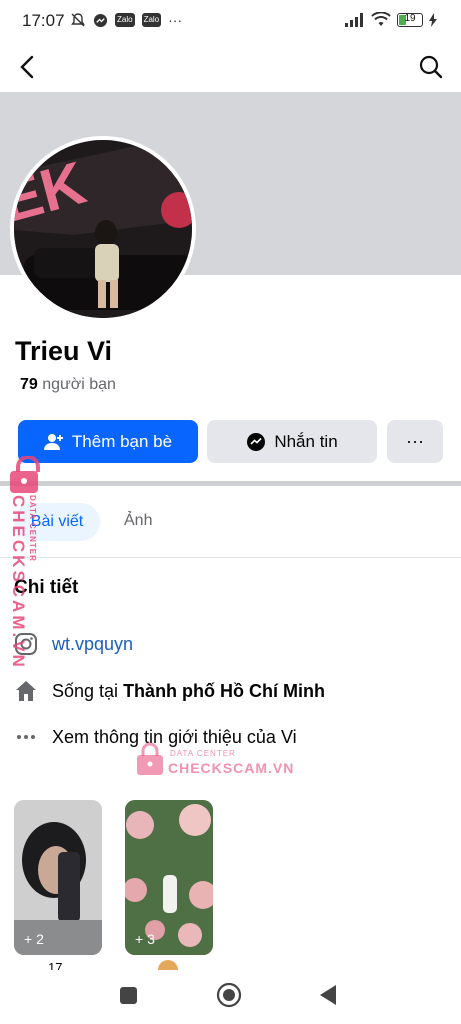  I want to click on friends-label: người bạn, so click(76, 384).